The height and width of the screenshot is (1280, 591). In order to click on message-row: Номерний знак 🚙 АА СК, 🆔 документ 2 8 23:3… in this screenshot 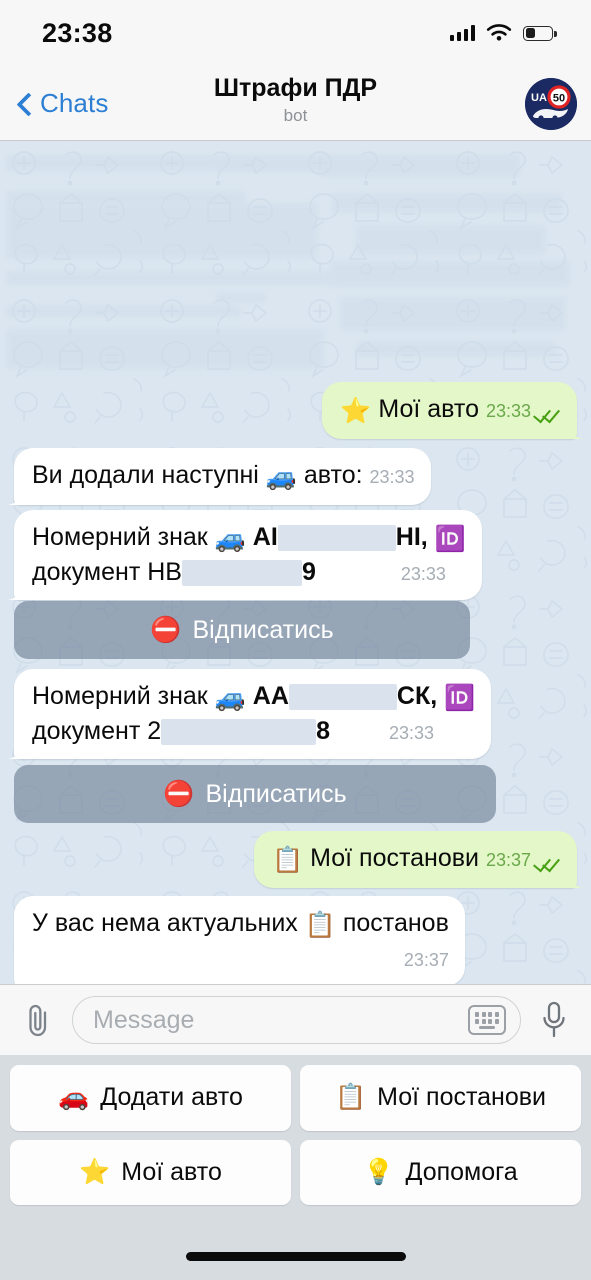, I will do `click(253, 714)`.